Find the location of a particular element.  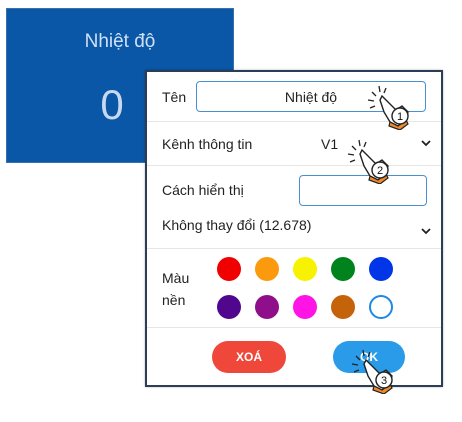

widget-value-text: 0 is located at coordinates (112, 104).